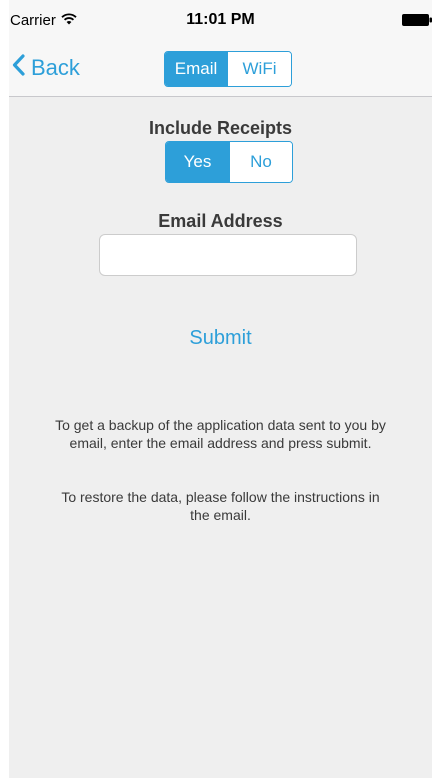  I want to click on navigation-bar: Back Email WiFi, so click(220, 68).